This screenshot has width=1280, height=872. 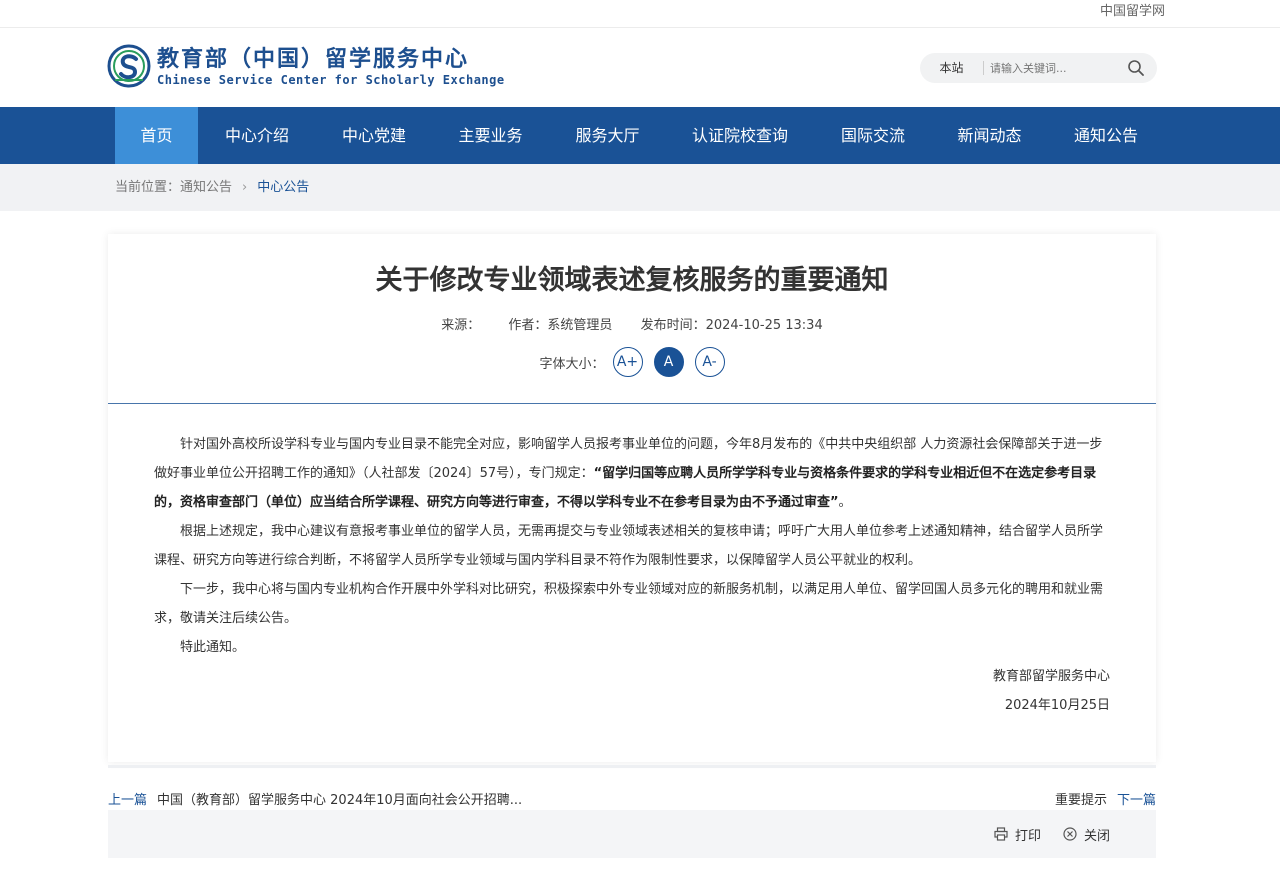 I want to click on signature-date: 2024年10月25日, so click(x=1057, y=705).